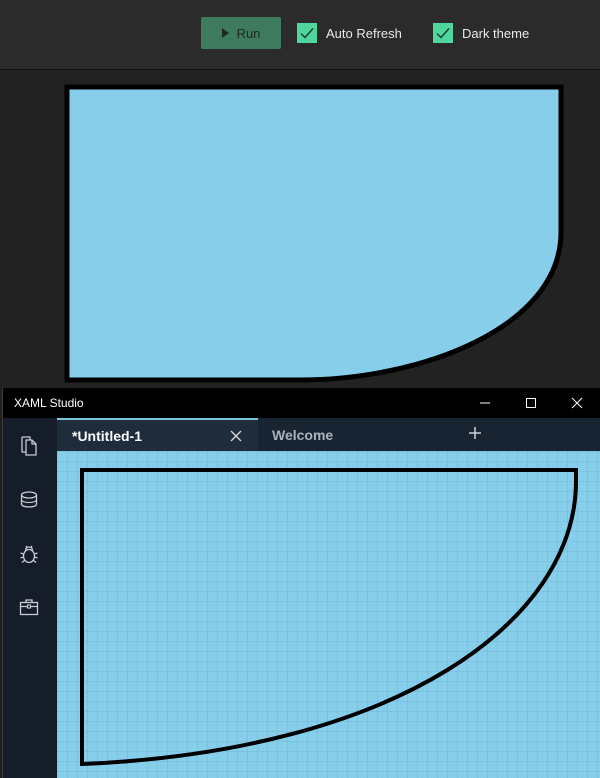 The height and width of the screenshot is (778, 600). What do you see at coordinates (49, 403) in the screenshot?
I see `window-title: XAML Studio` at bounding box center [49, 403].